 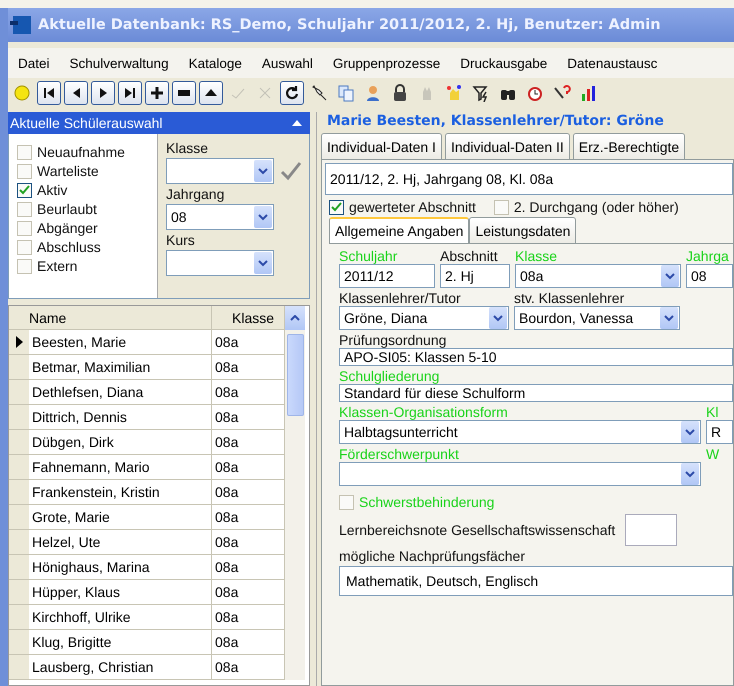 What do you see at coordinates (319, 93) in the screenshot?
I see `pin-icon` at bounding box center [319, 93].